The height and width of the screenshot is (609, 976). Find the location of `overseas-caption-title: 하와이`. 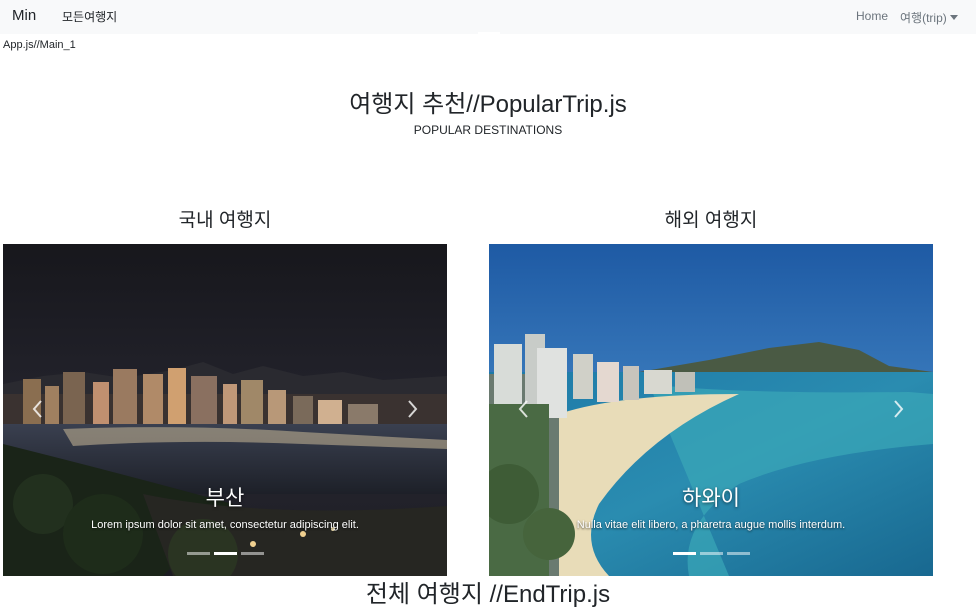

overseas-caption-title: 하와이 is located at coordinates (711, 498).